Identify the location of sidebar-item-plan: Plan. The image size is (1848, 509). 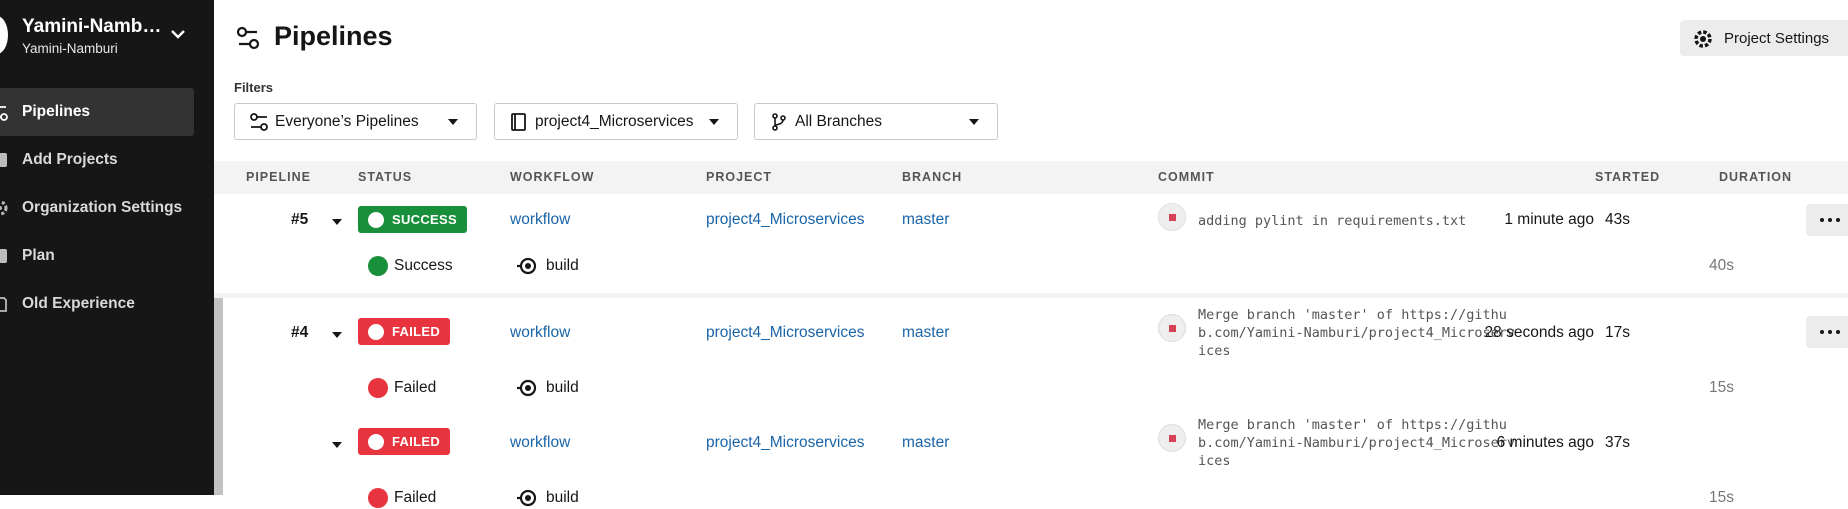
(107, 256).